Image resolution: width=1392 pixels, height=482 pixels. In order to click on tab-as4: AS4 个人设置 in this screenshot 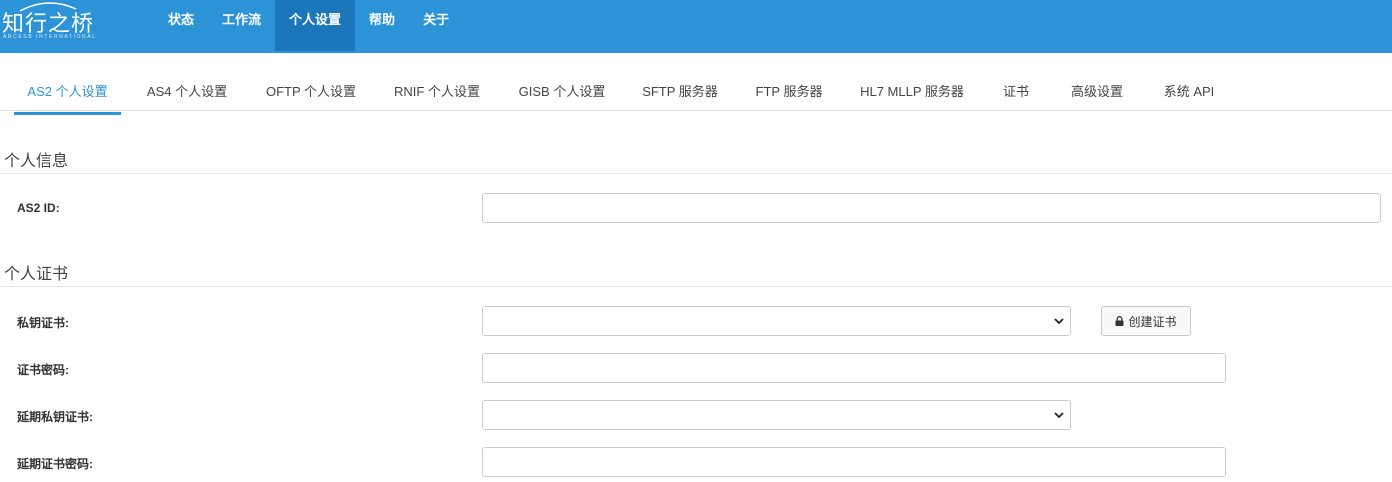, I will do `click(187, 92)`.